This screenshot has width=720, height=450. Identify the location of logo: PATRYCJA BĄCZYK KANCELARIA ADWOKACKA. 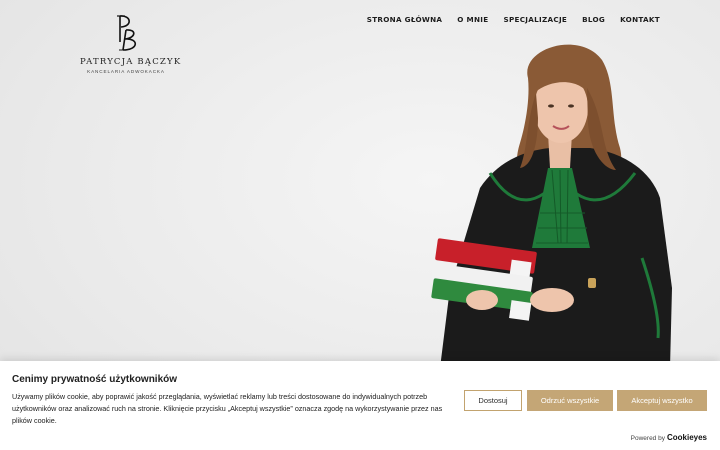
(131, 43).